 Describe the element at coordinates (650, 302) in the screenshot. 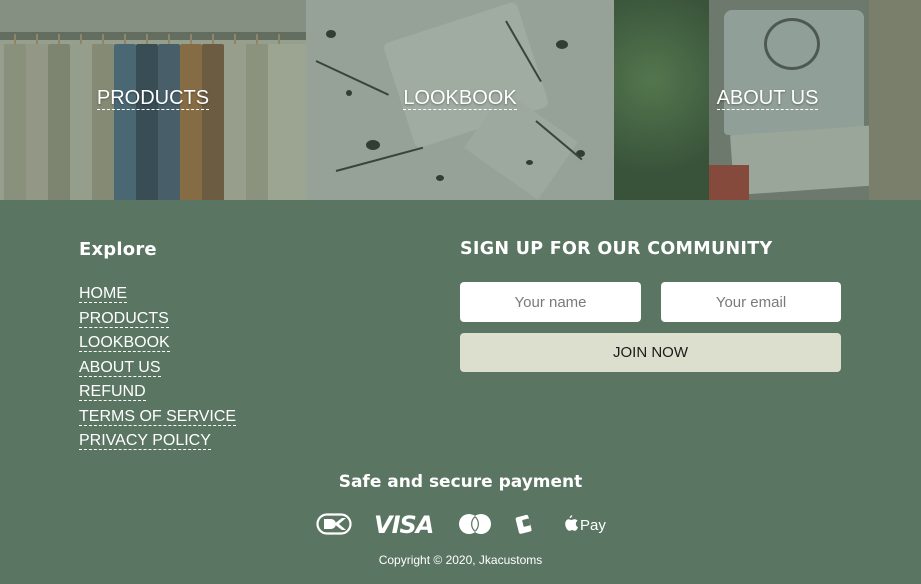

I see `signup-fields` at that location.